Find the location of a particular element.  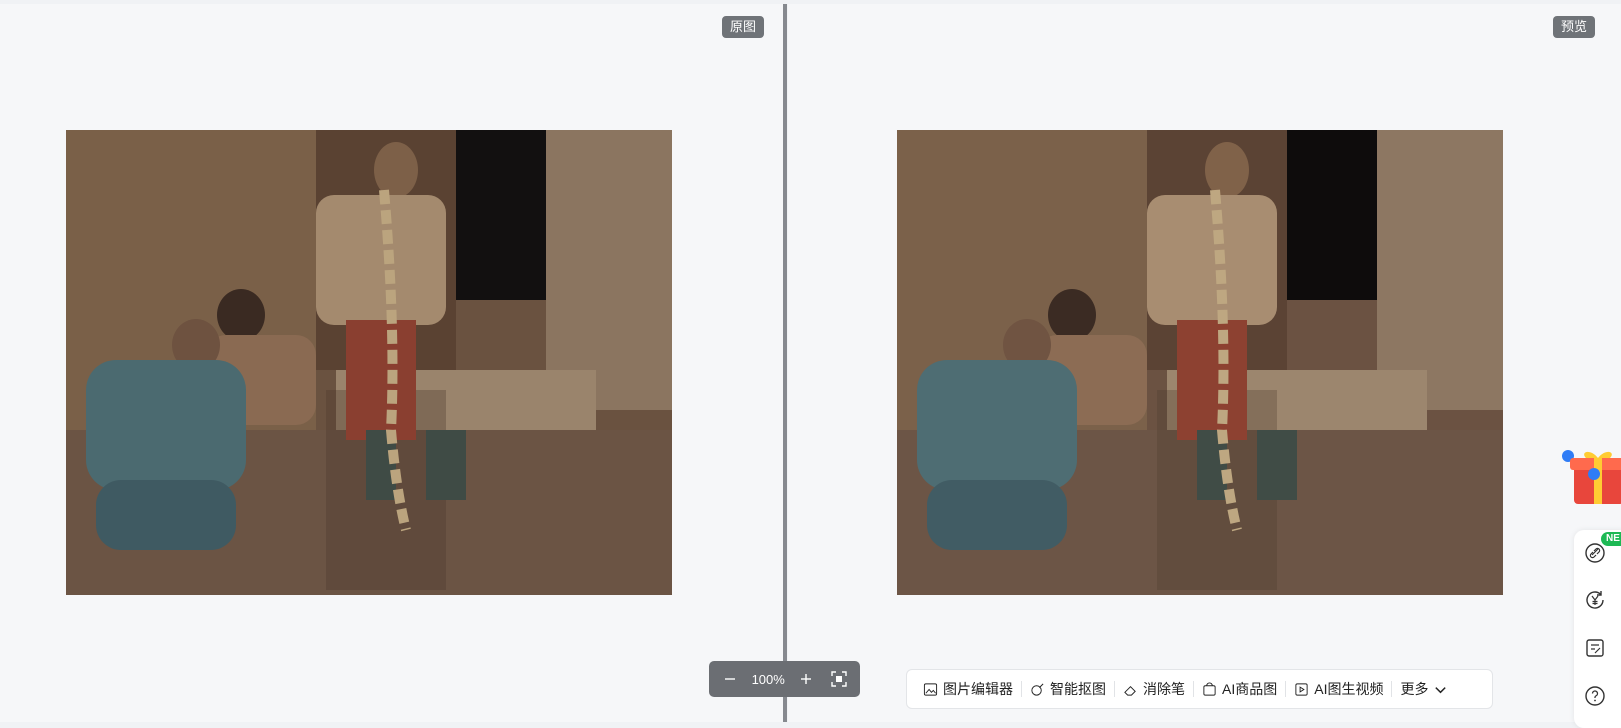

tool-bar: 图片编辑器 智能抠图 消除笔 AI商品图 AI图生视频 更多 is located at coordinates (1199, 689).